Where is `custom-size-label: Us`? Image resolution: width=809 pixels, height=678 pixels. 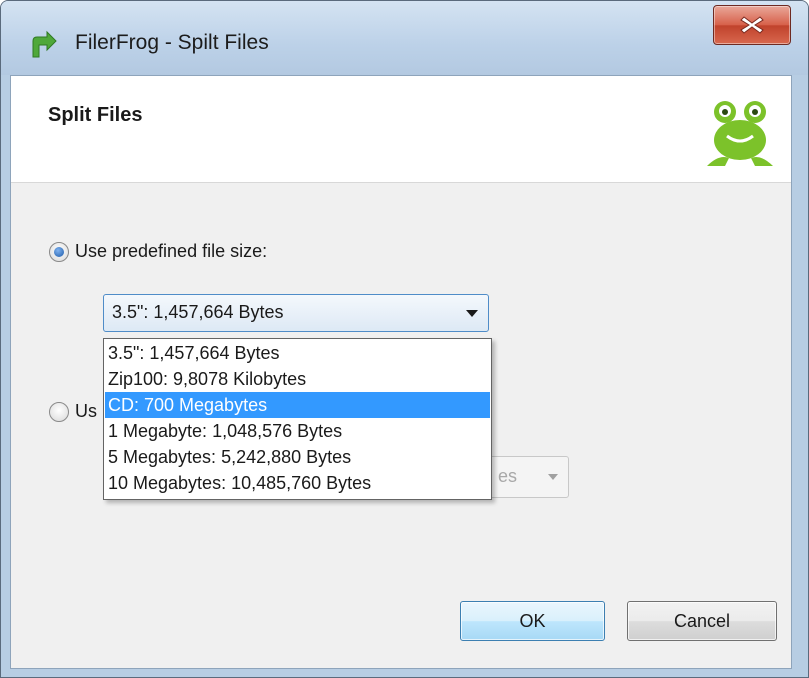
custom-size-label: Us is located at coordinates (86, 411).